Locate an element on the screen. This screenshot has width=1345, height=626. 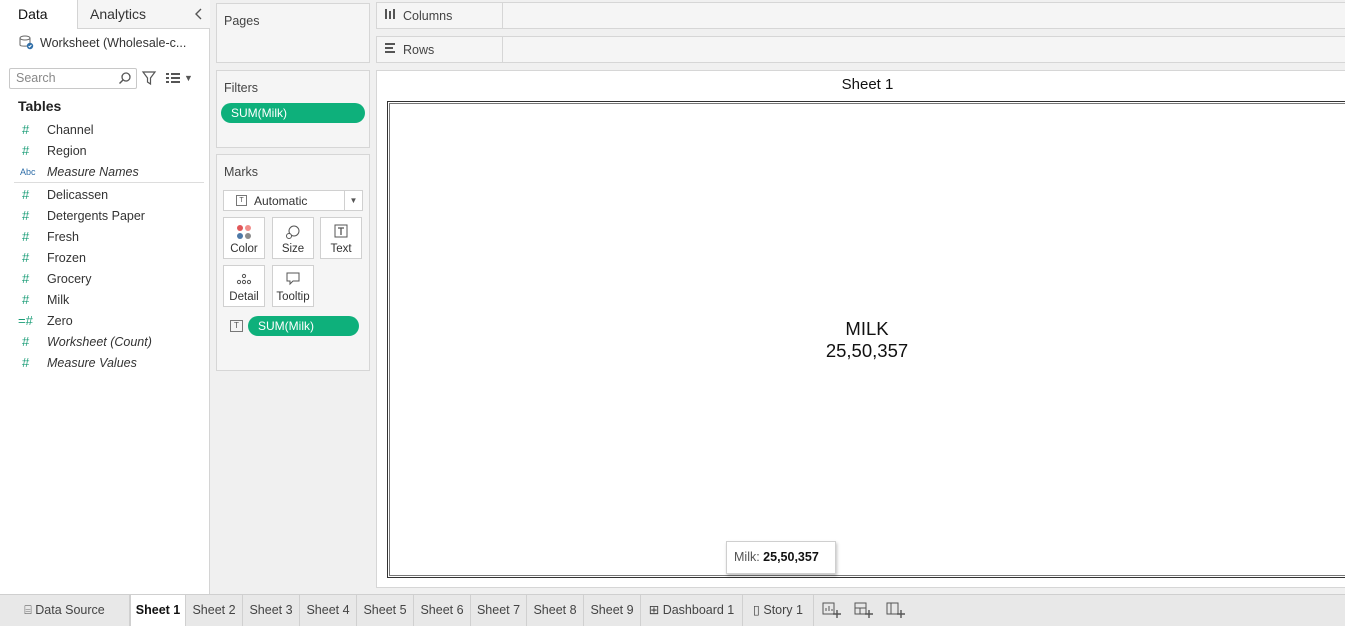
sheet-title: Sheet 1 is located at coordinates (860, 84).